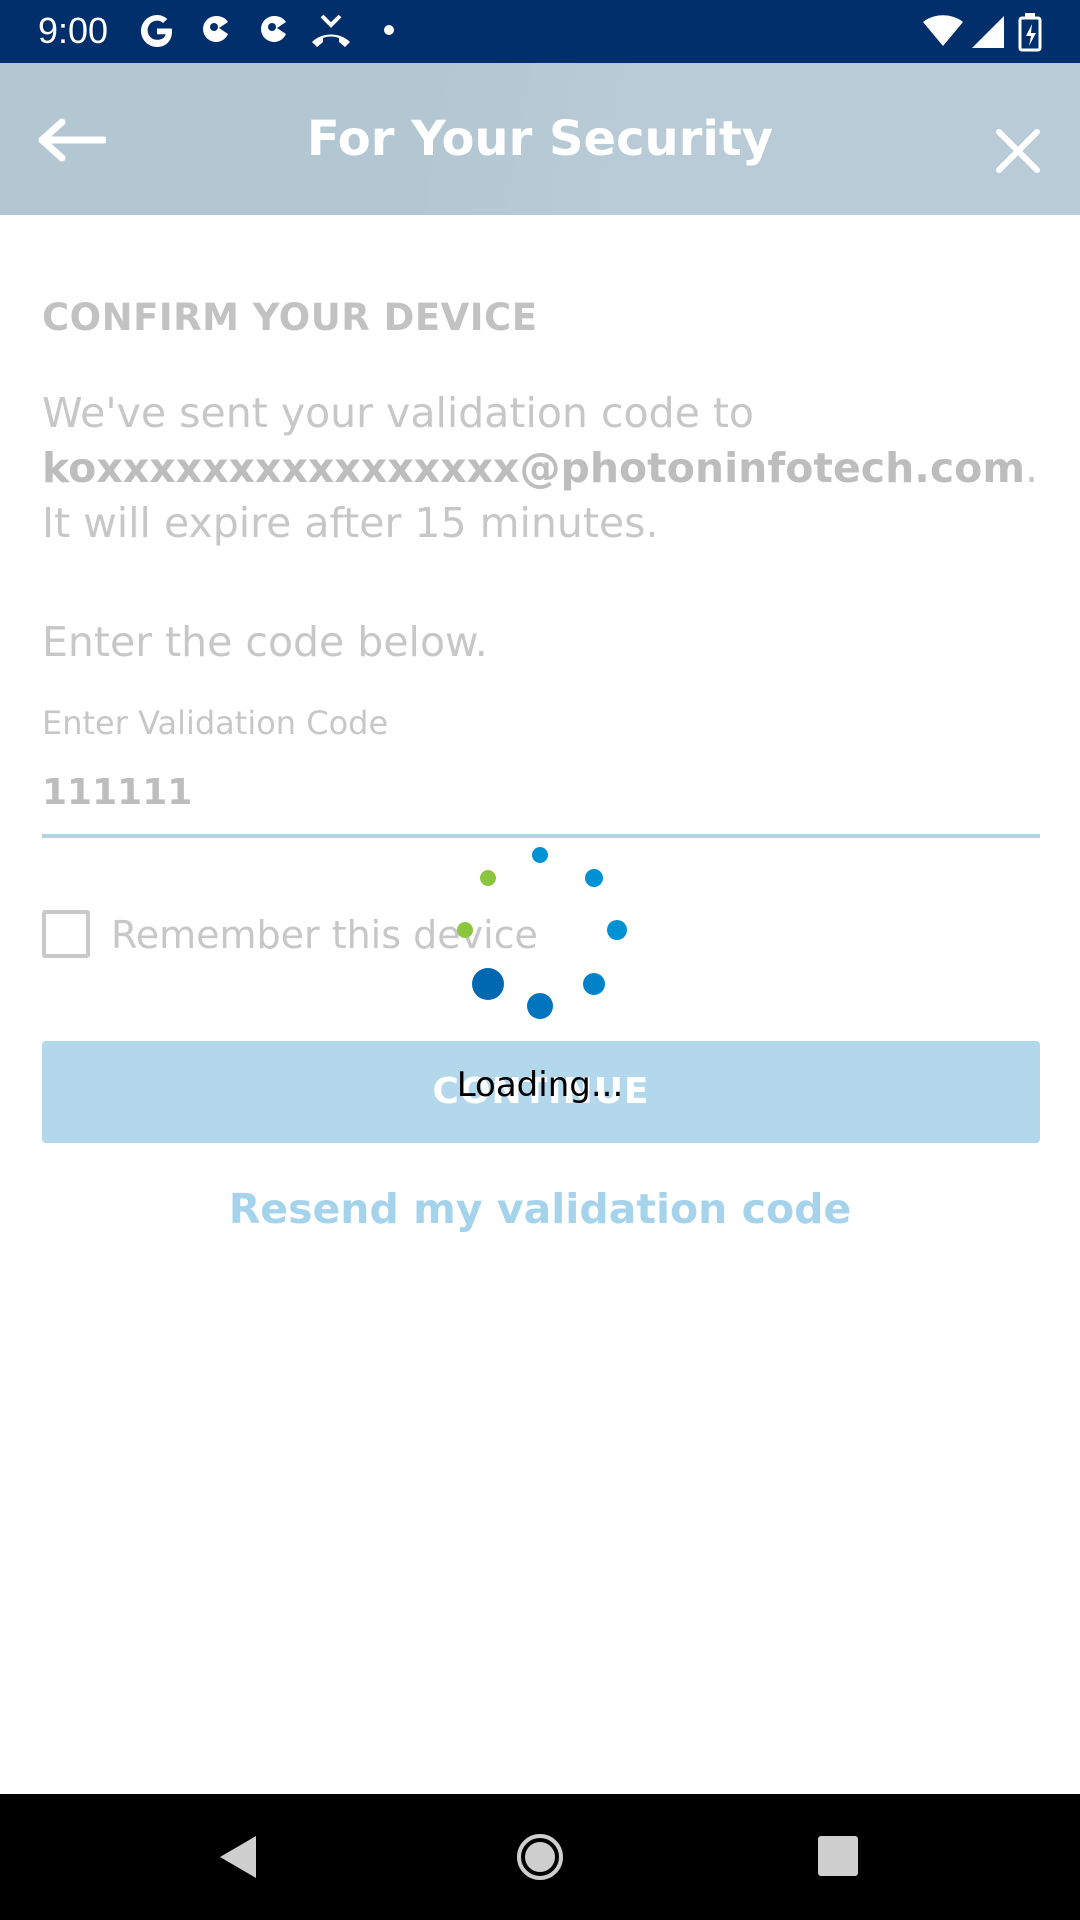 This screenshot has height=1920, width=1080. What do you see at coordinates (265, 642) in the screenshot?
I see `instruction-text: Enter the code below.` at bounding box center [265, 642].